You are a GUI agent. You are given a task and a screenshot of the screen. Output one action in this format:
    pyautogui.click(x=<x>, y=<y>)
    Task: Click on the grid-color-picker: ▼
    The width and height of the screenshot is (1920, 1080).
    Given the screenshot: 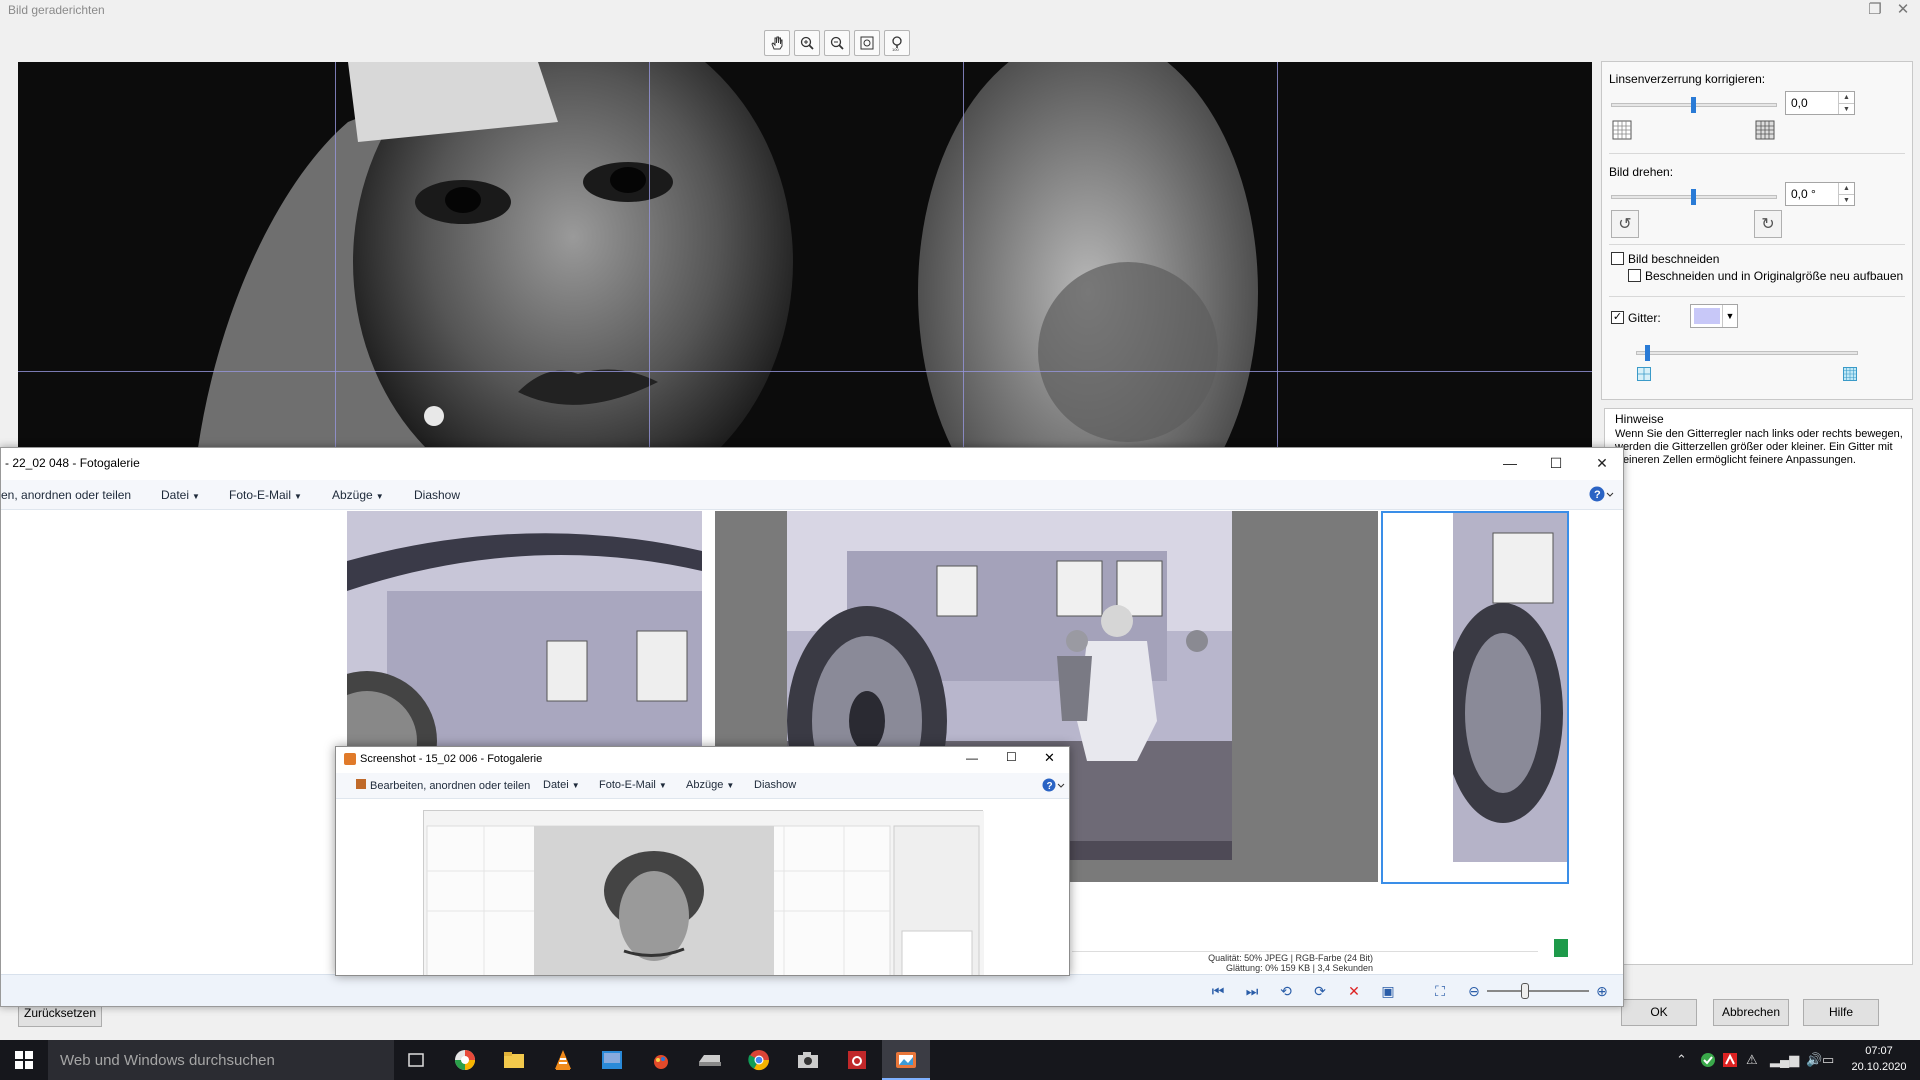 What is the action you would take?
    pyautogui.click(x=1714, y=316)
    